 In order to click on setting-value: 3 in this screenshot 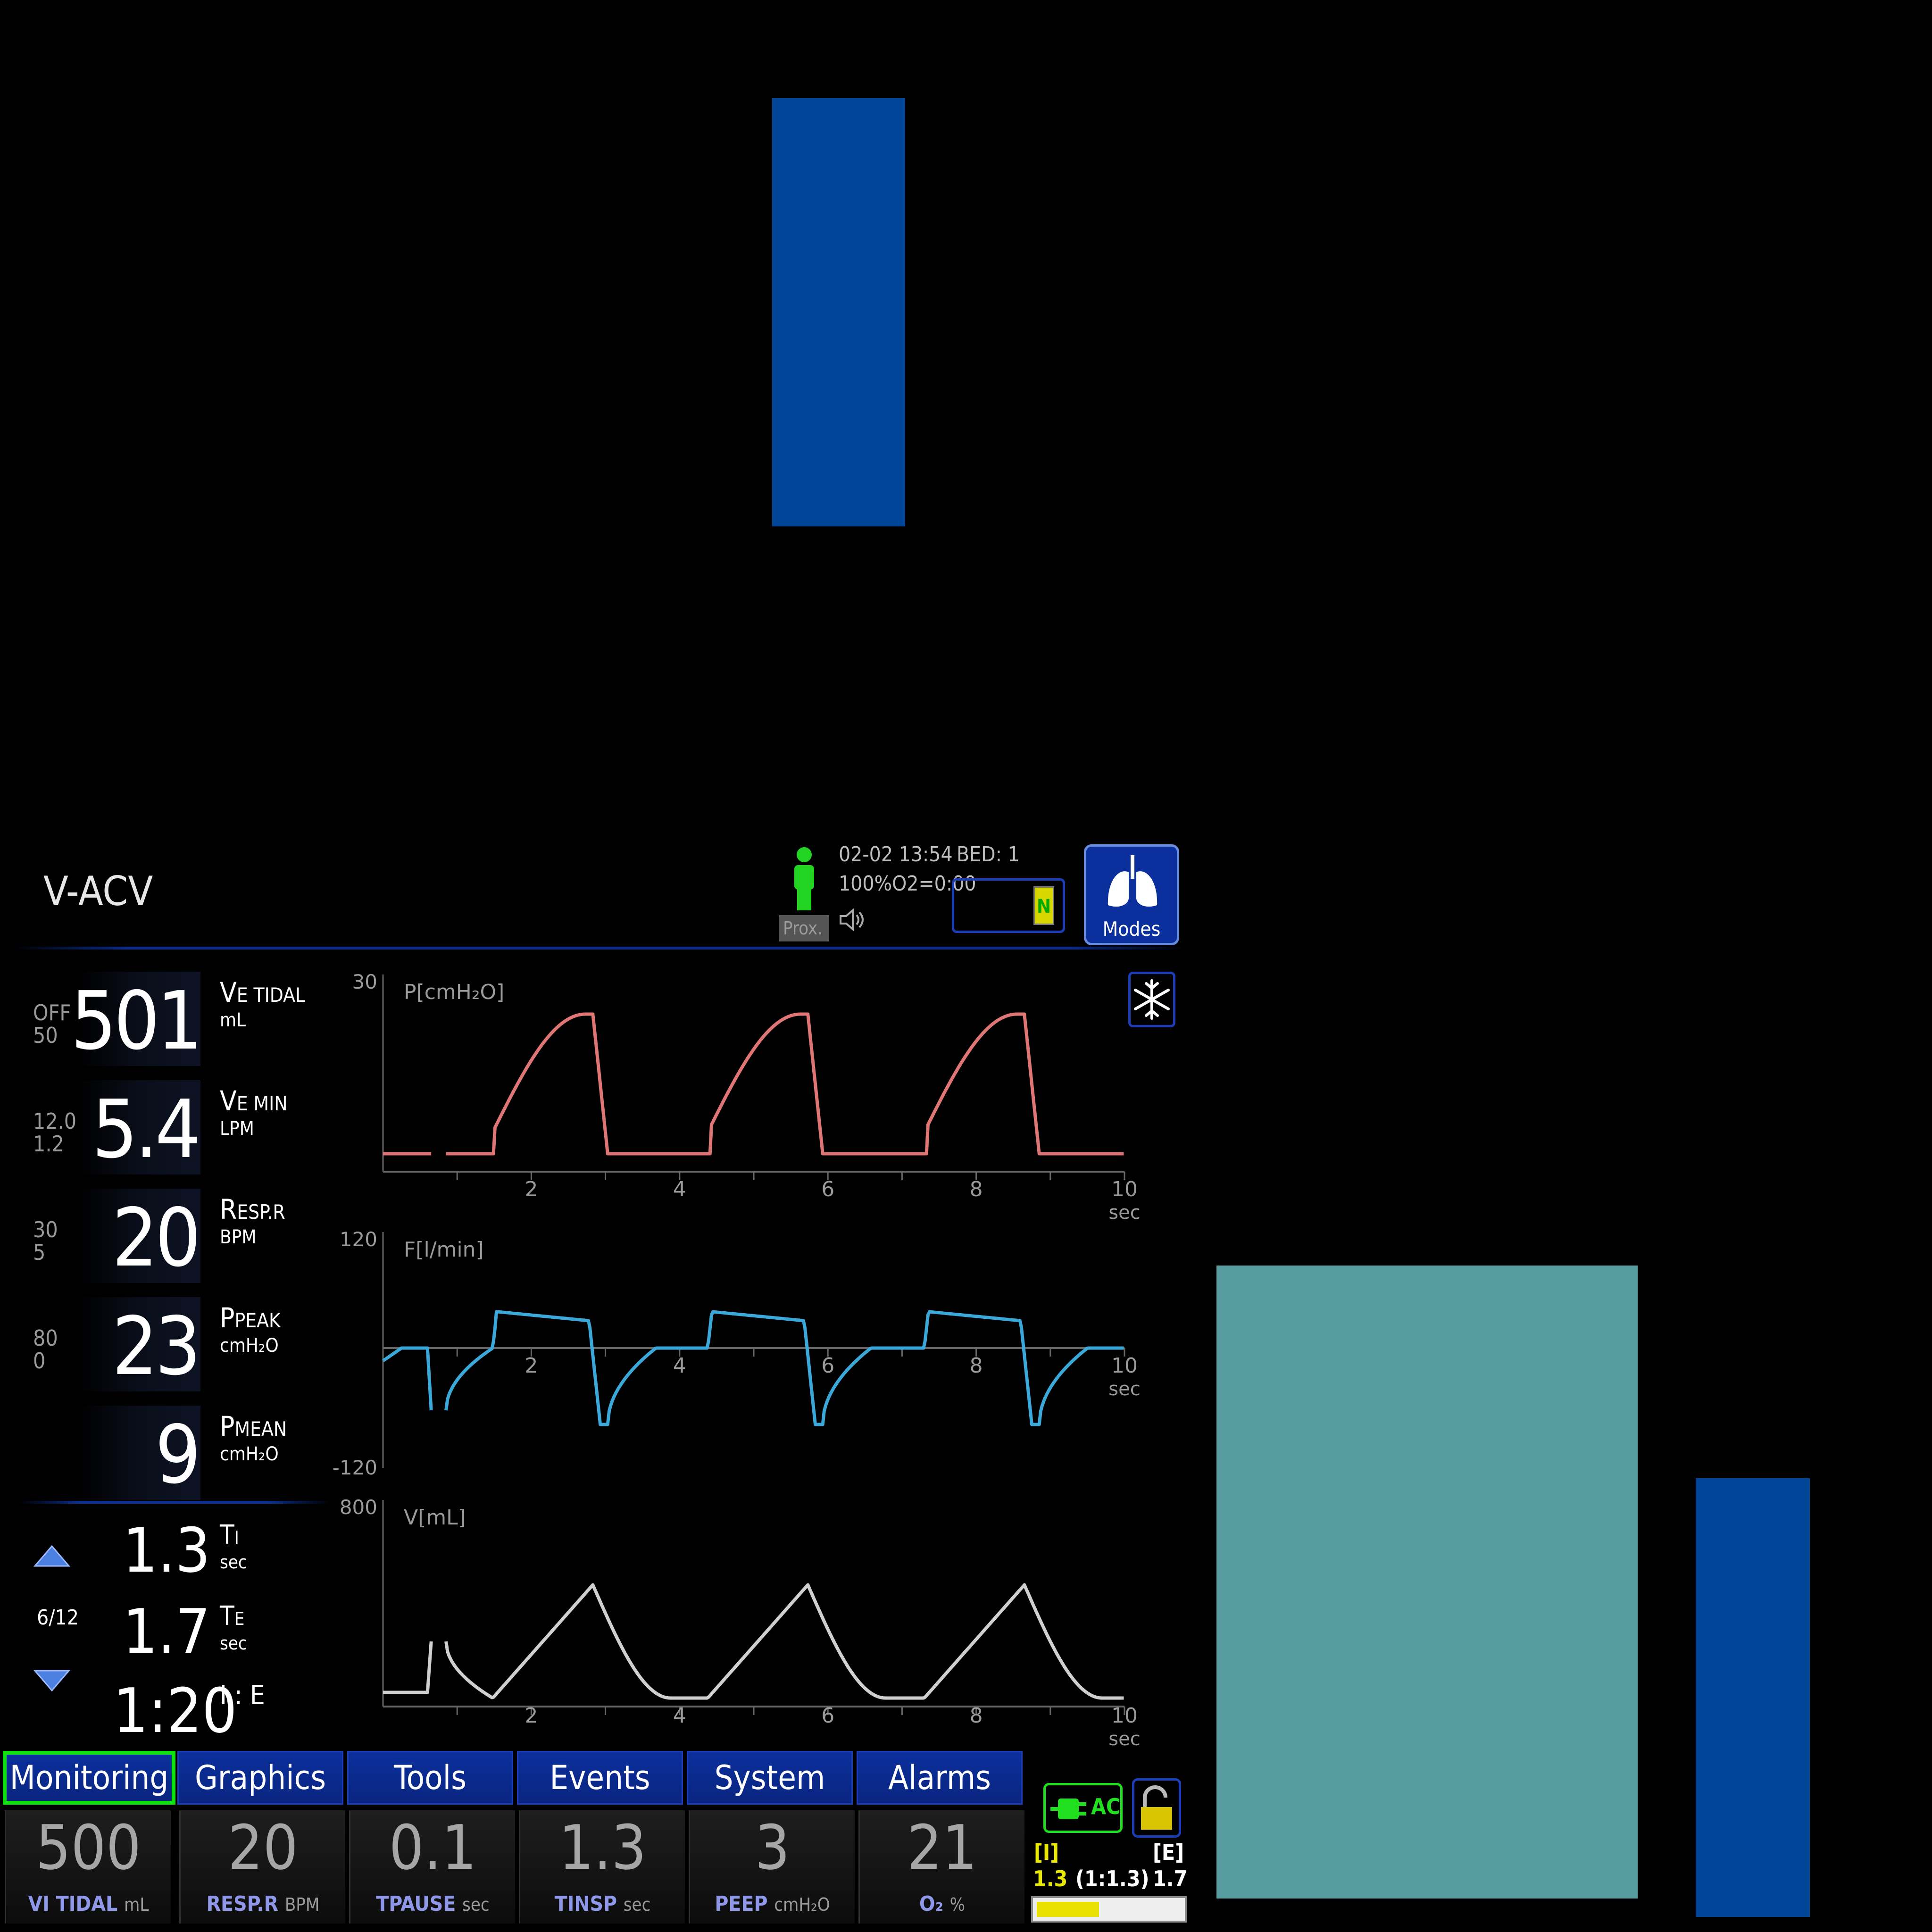, I will do `click(773, 1848)`.